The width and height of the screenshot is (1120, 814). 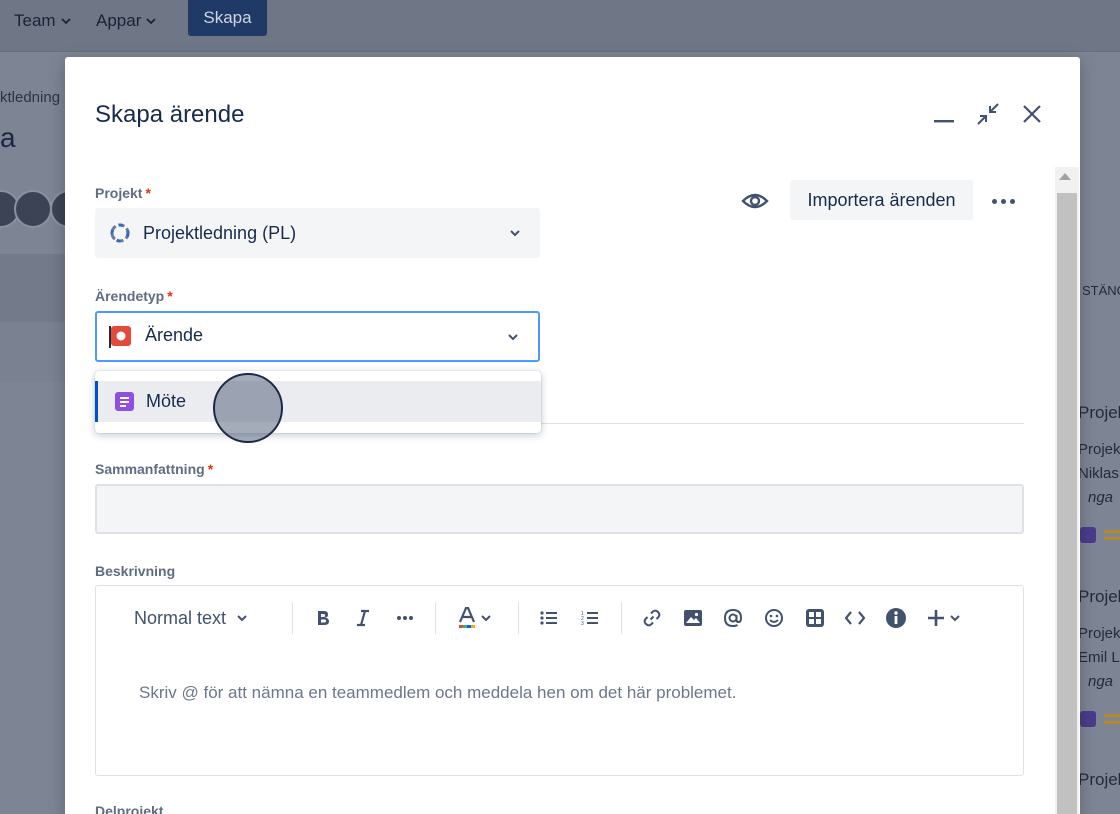 I want to click on more-formatting-icon, so click(x=405, y=618).